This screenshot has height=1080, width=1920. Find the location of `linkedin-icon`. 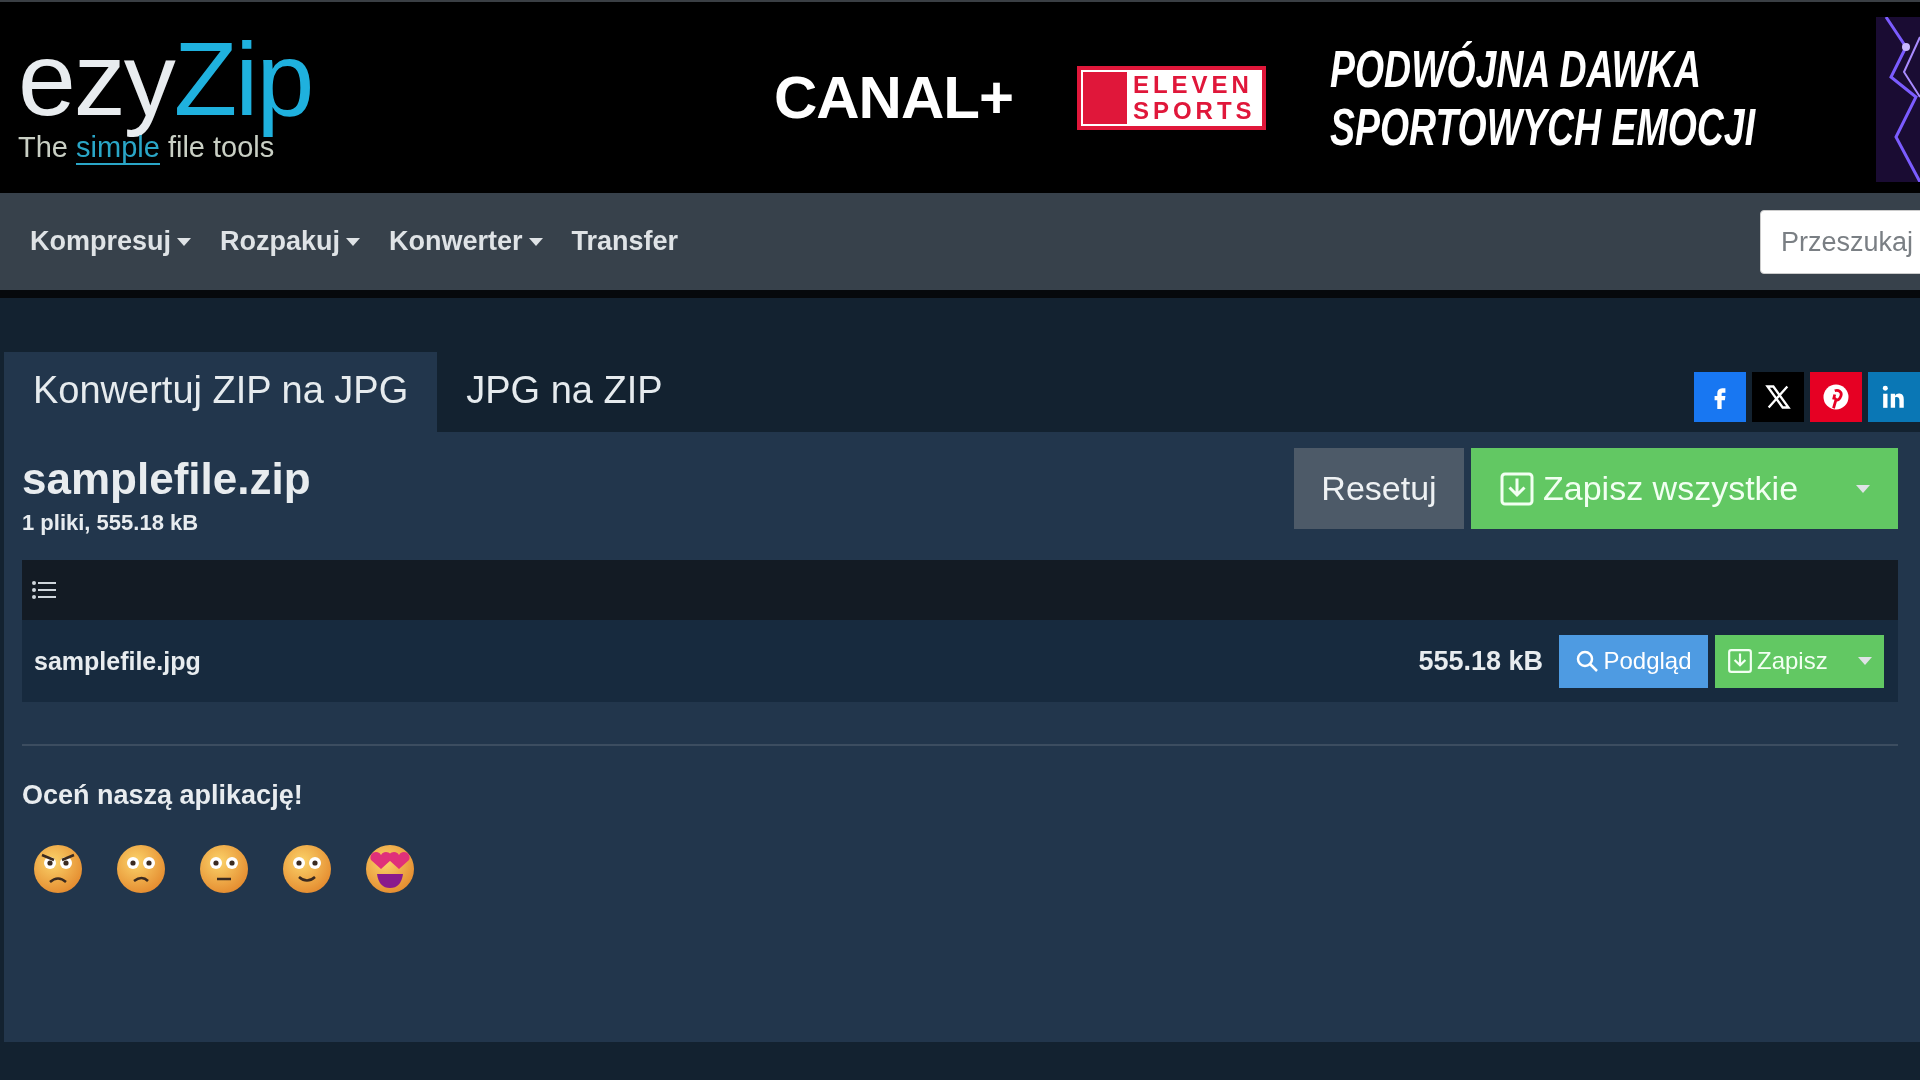

linkedin-icon is located at coordinates (1894, 397).